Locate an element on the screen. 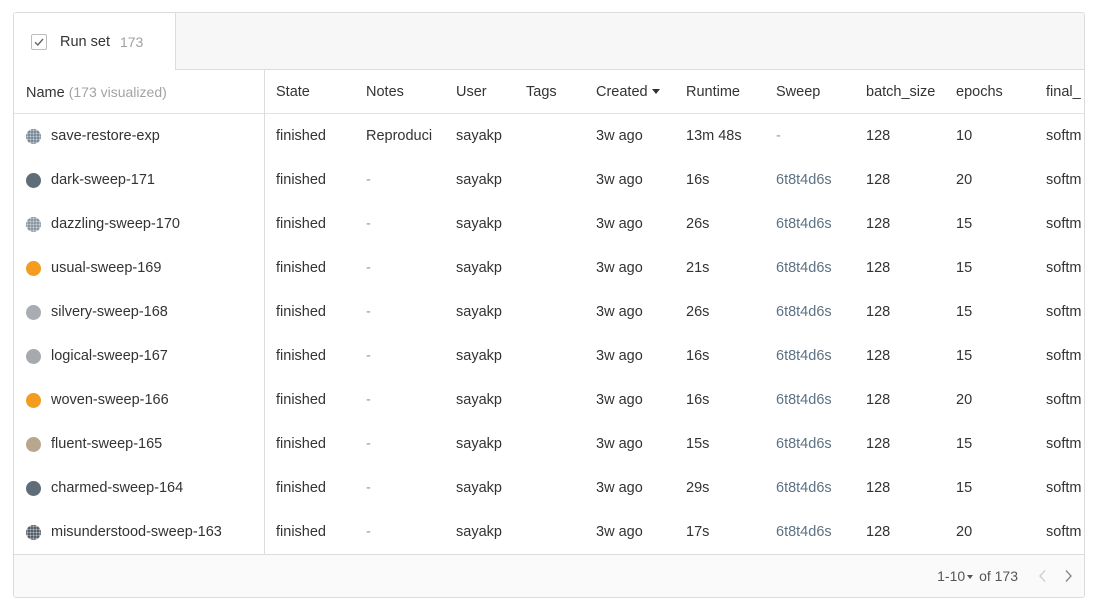 This screenshot has height=611, width=1096. cell-notes: Reproduci is located at coordinates (399, 136).